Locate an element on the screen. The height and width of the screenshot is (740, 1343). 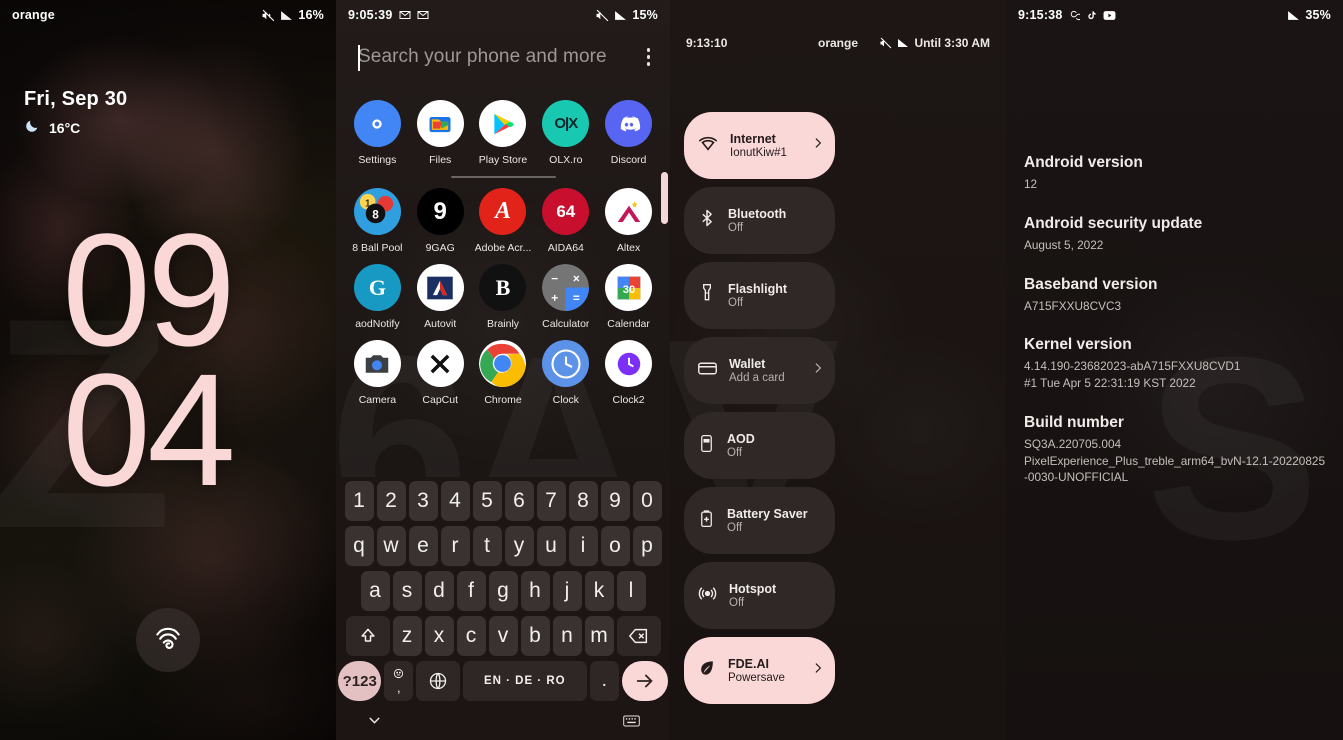
enter-arrow-icon is located at coordinates (645, 681).